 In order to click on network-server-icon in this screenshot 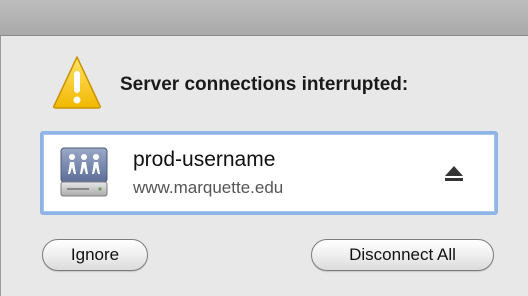, I will do `click(84, 173)`.